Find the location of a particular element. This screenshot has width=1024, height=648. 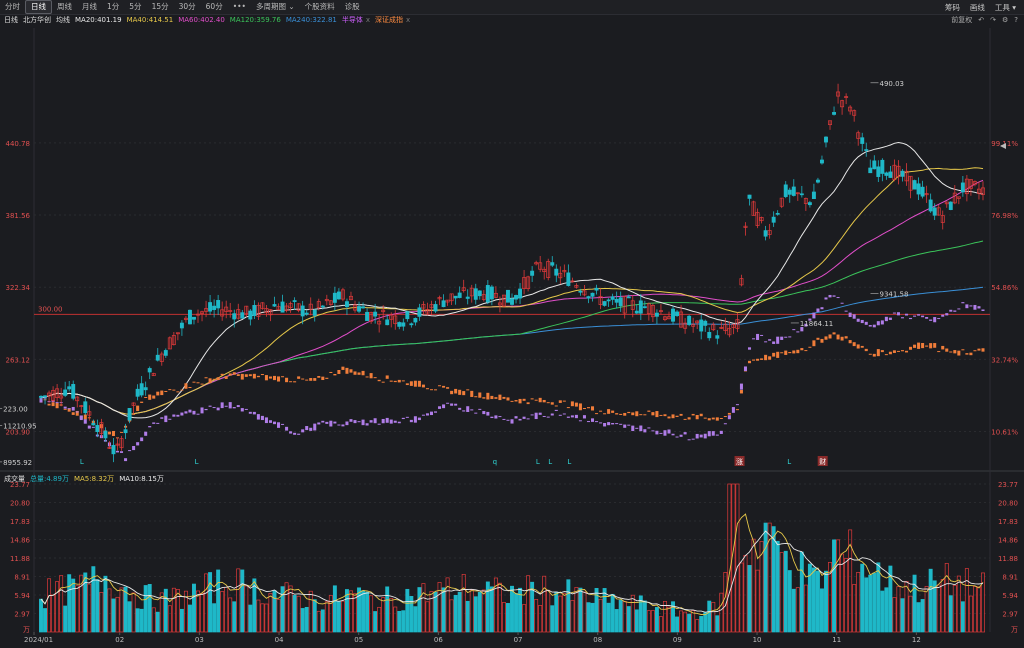

vol-tick-label: 5.94 is located at coordinates (22, 596).